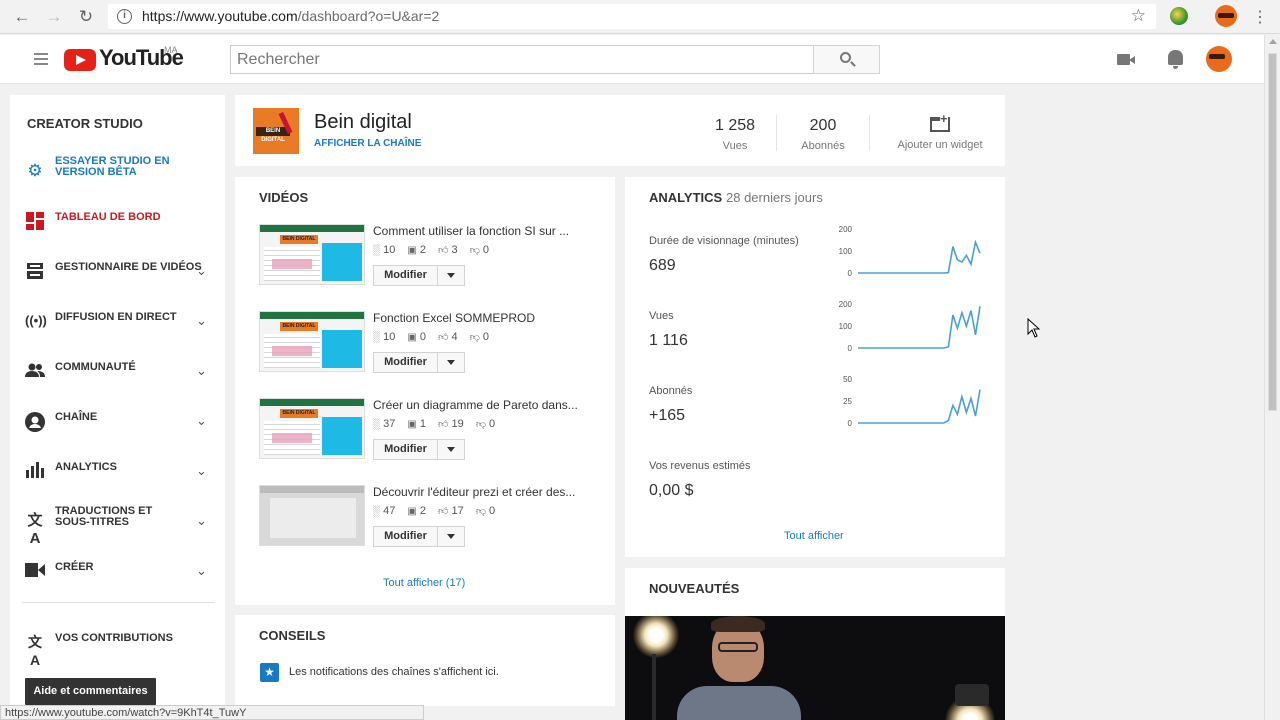  What do you see at coordinates (22, 17) in the screenshot?
I see `back-arrow-icon: ←` at bounding box center [22, 17].